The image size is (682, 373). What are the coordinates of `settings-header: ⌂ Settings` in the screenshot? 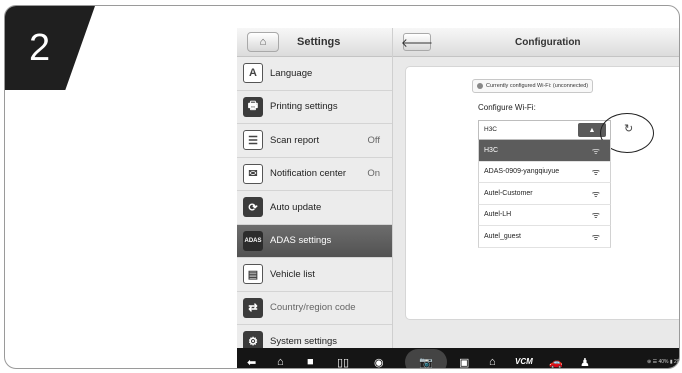 It's located at (314, 42).